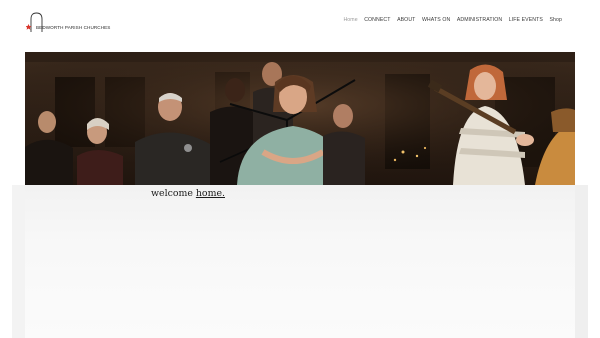 The image size is (600, 338). Describe the element at coordinates (377, 20) in the screenshot. I see `nav-connect: CONNECT` at that location.